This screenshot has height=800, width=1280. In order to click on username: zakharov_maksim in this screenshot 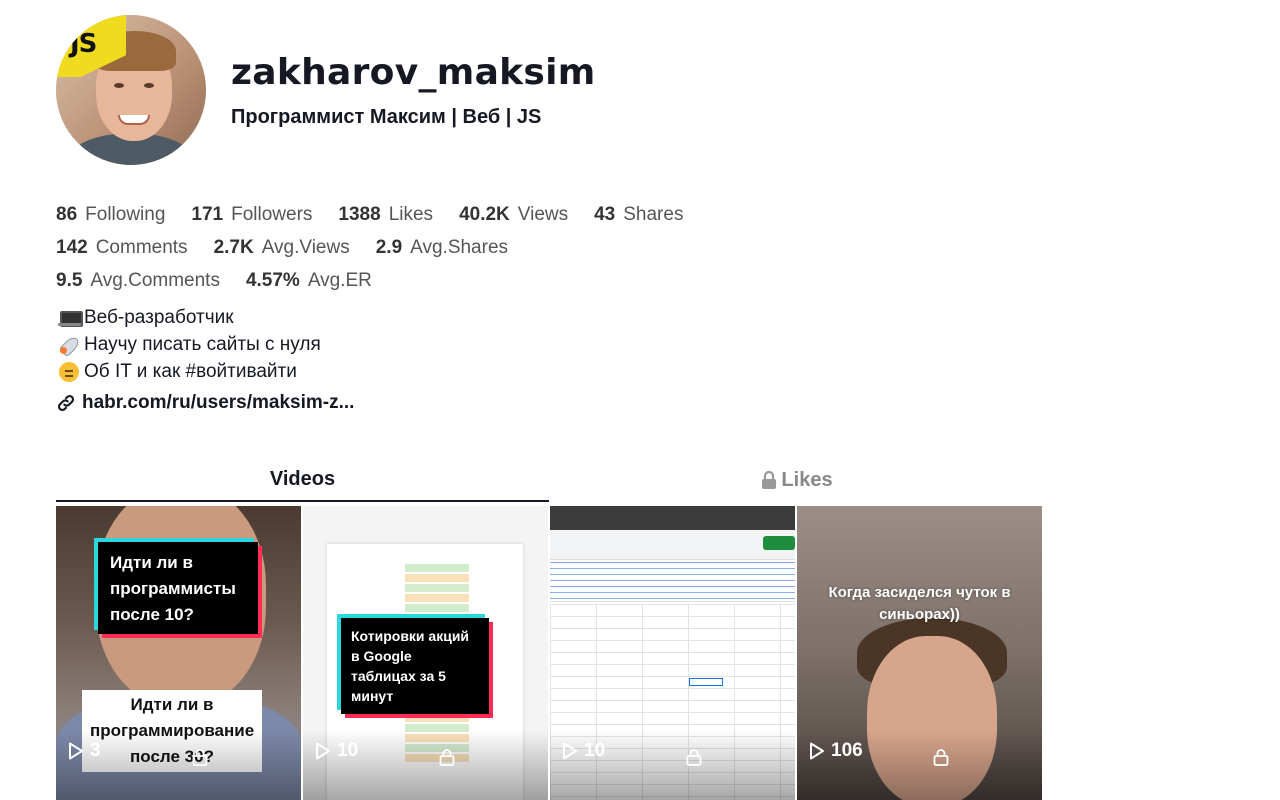, I will do `click(413, 72)`.